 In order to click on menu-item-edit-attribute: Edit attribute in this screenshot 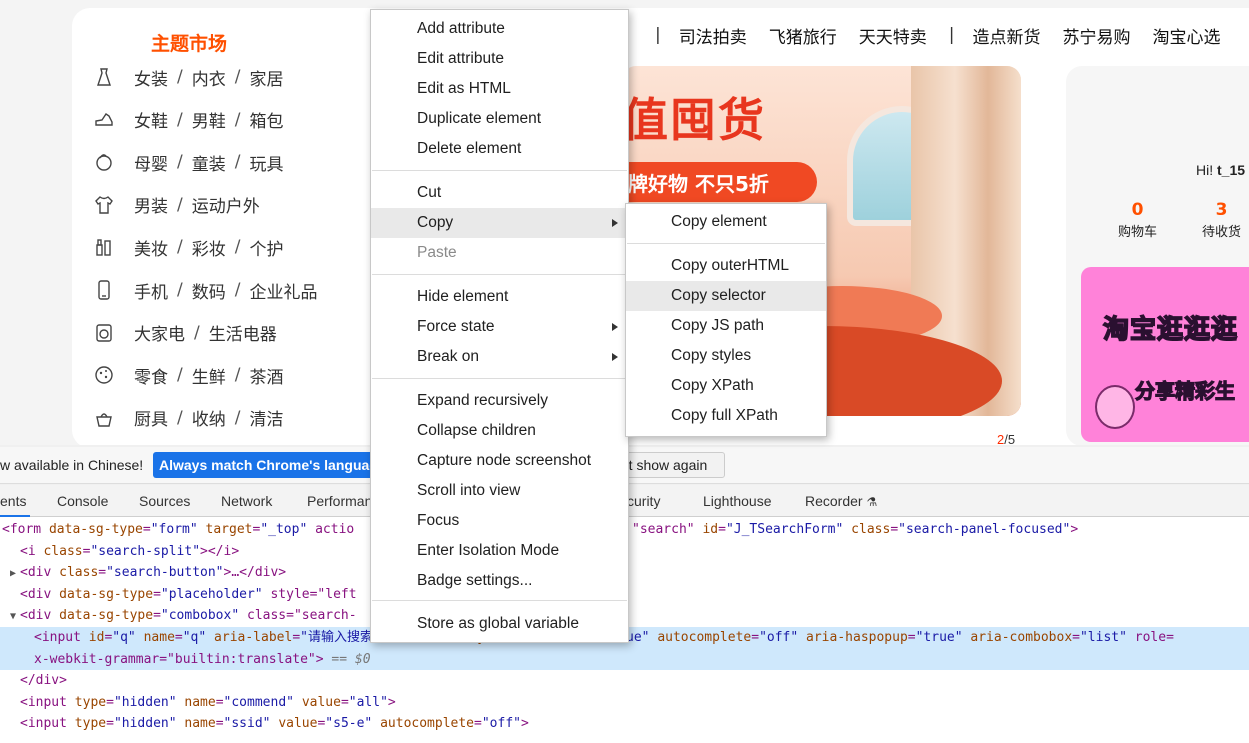, I will do `click(499, 59)`.